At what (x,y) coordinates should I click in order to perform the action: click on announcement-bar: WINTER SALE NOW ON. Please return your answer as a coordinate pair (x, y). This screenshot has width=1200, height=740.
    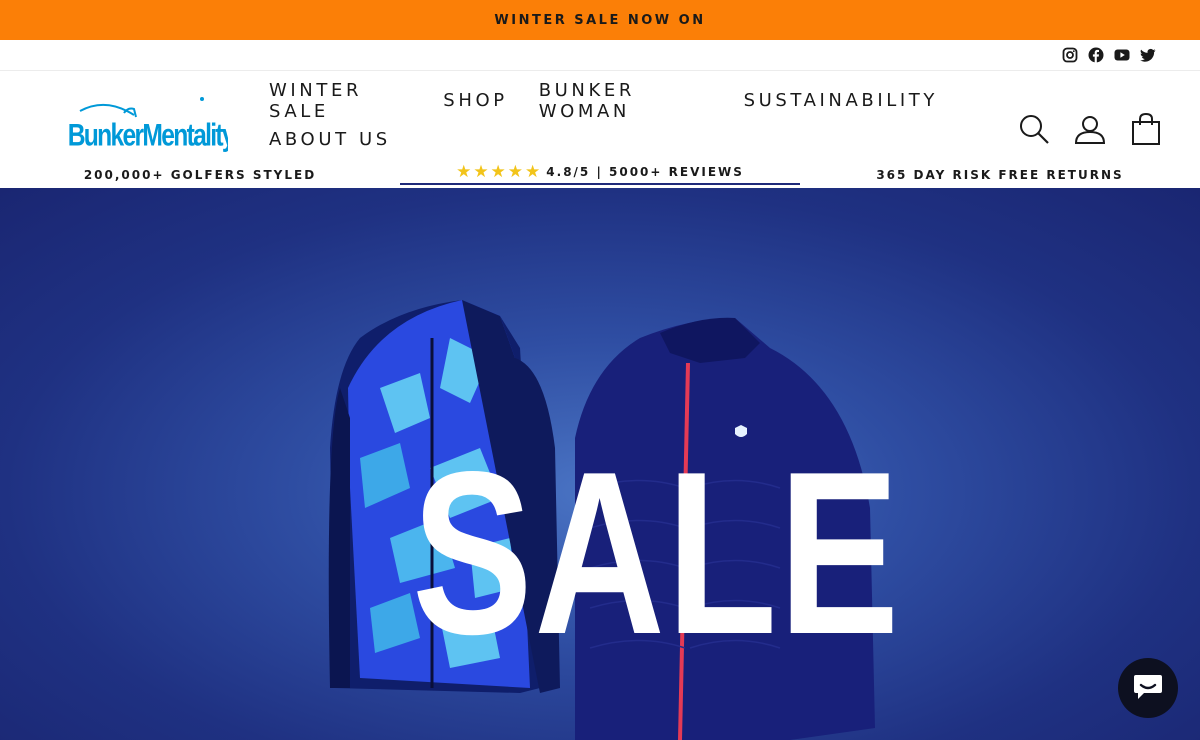
    Looking at the image, I should click on (600, 20).